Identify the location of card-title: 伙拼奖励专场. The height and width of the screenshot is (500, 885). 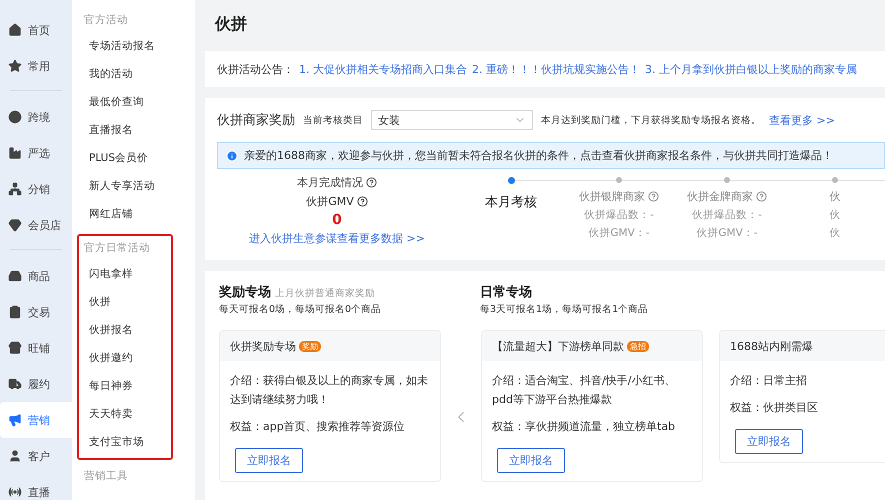
(263, 346).